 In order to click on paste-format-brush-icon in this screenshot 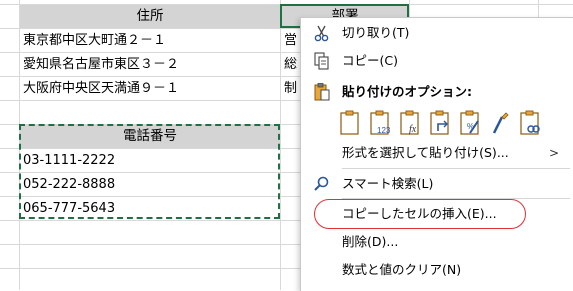, I will do `click(500, 123)`.